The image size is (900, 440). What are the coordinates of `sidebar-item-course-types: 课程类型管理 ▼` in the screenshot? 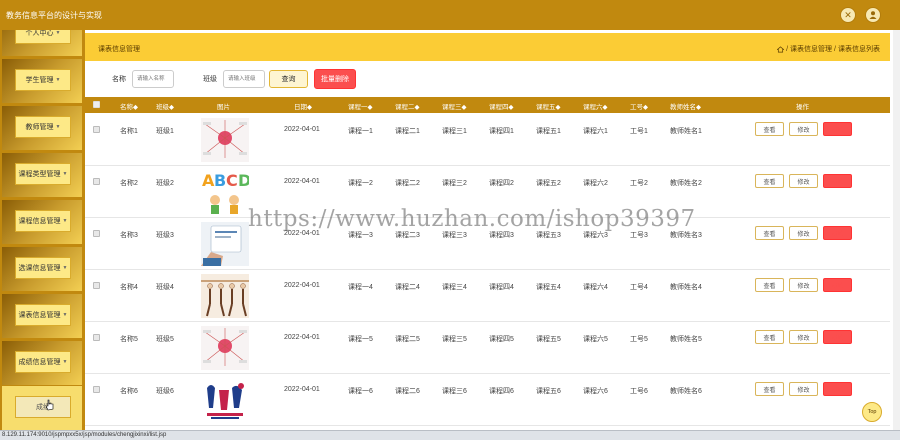 It's located at (42, 175).